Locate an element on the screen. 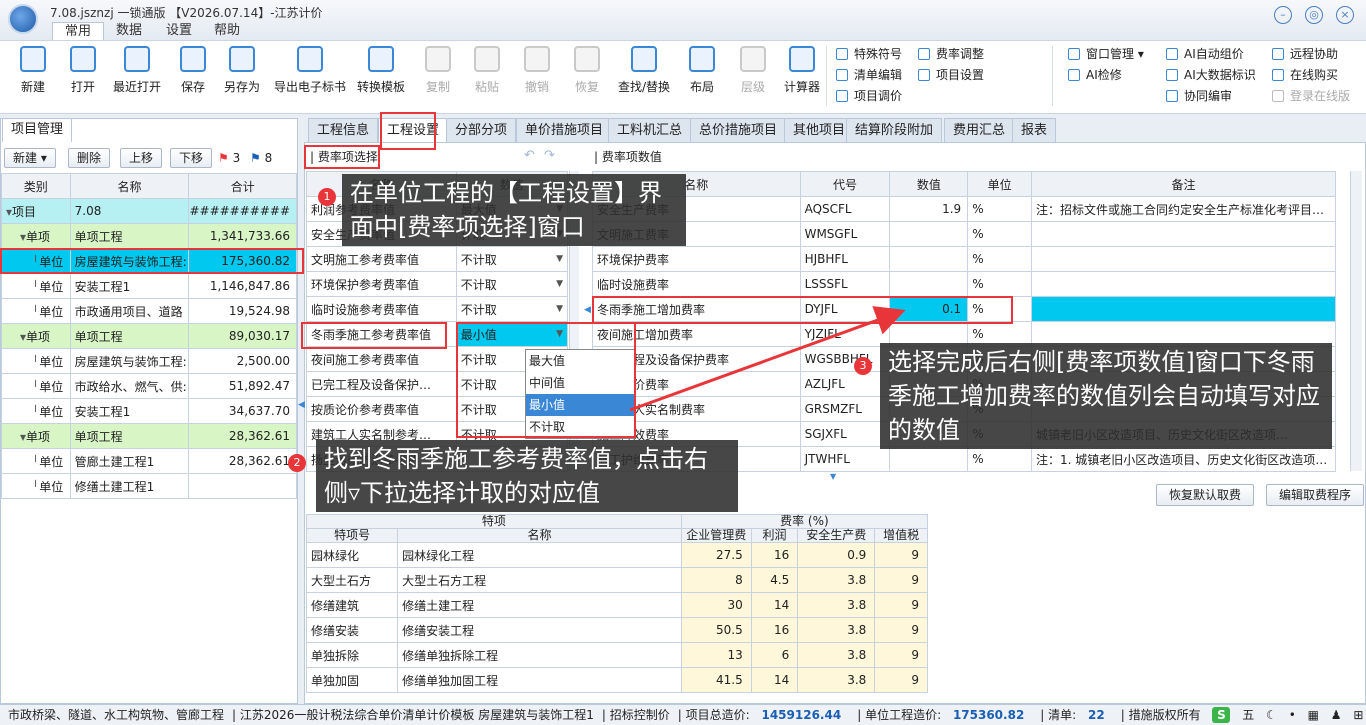 The image size is (1366, 725). special-cell: 13 is located at coordinates (716, 655).